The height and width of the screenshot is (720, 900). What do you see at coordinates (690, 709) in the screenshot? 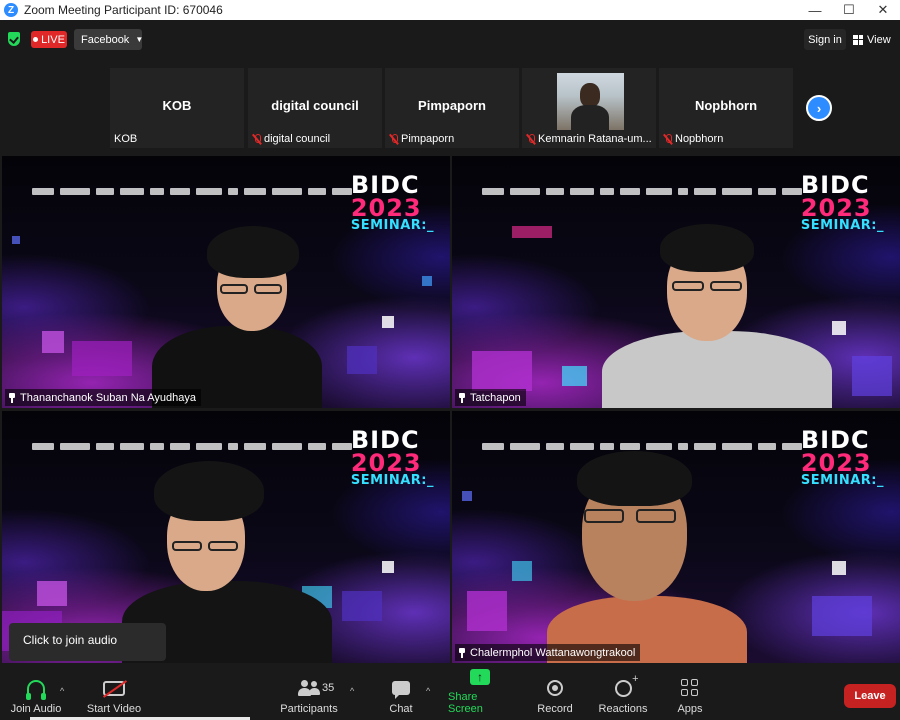
I see `apps-label: Apps` at bounding box center [690, 709].